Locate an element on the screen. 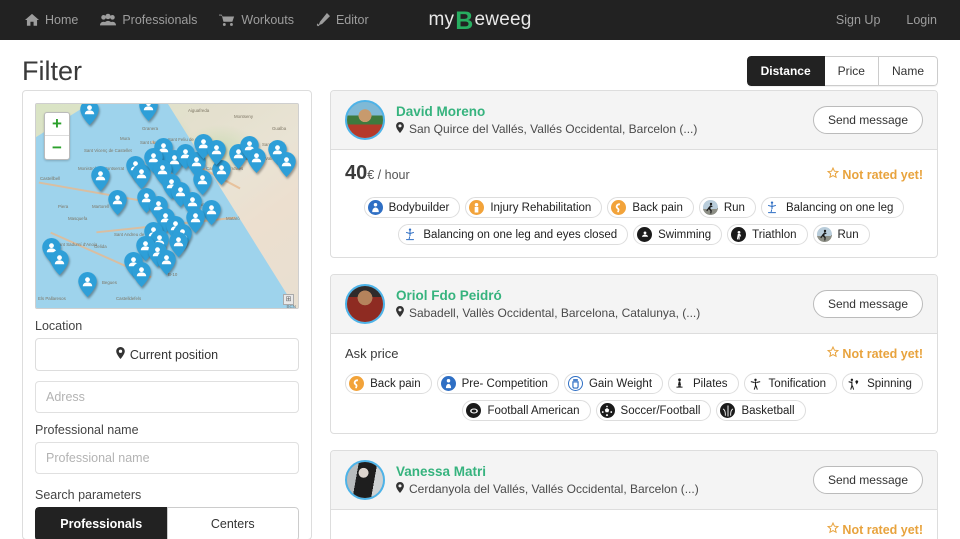 Image resolution: width=960 pixels, height=539 pixels. professional-name: David Moreno is located at coordinates (599, 111).